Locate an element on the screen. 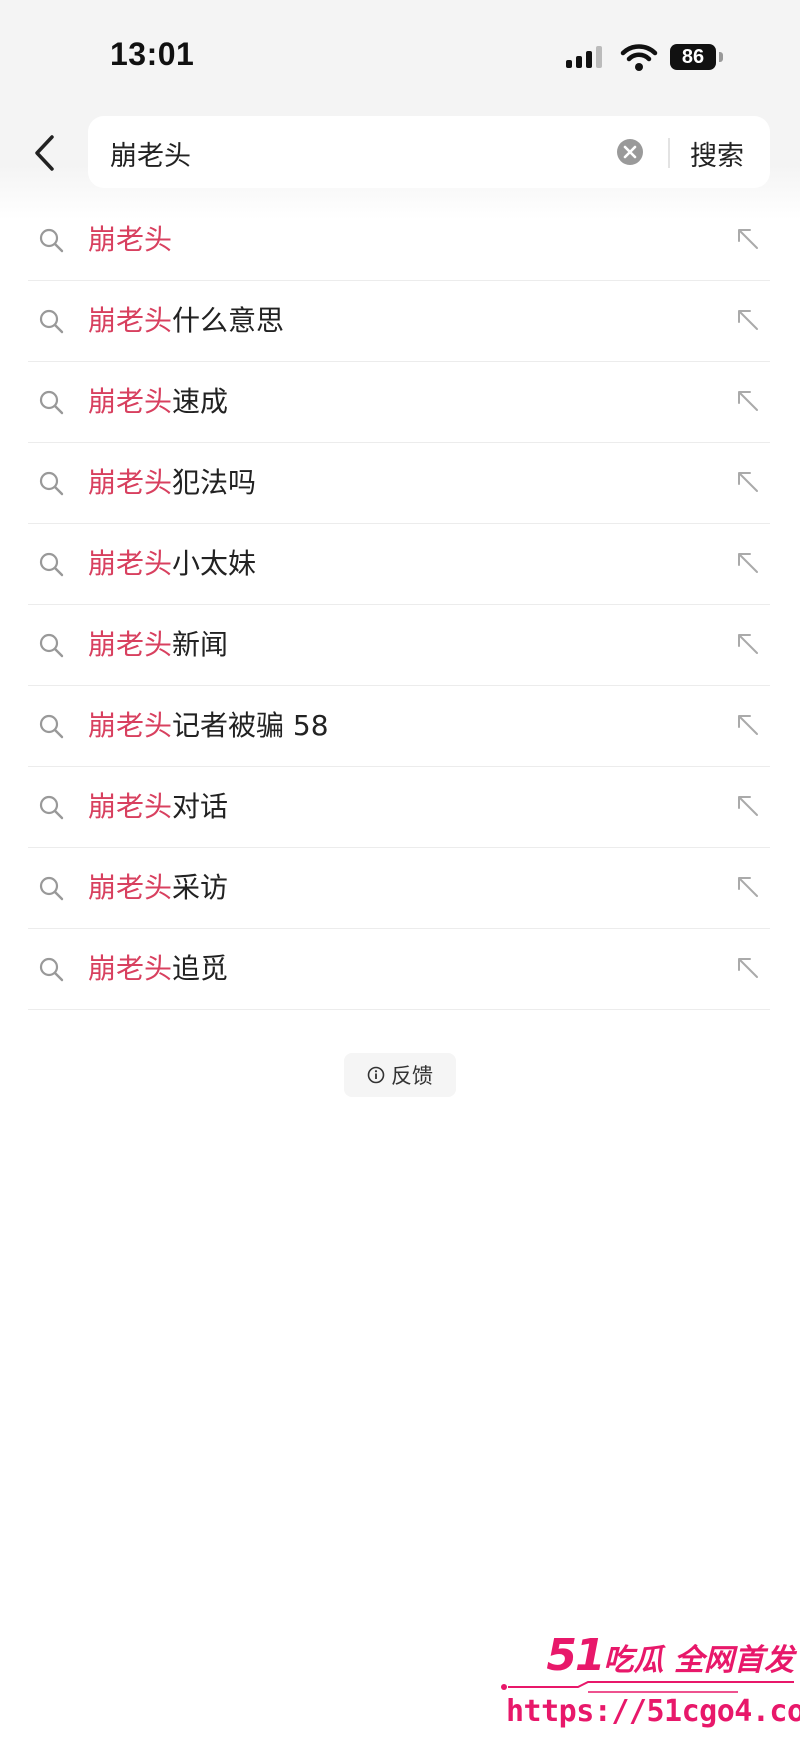  suggestion-text: 崩老头新闻 is located at coordinates (158, 645).